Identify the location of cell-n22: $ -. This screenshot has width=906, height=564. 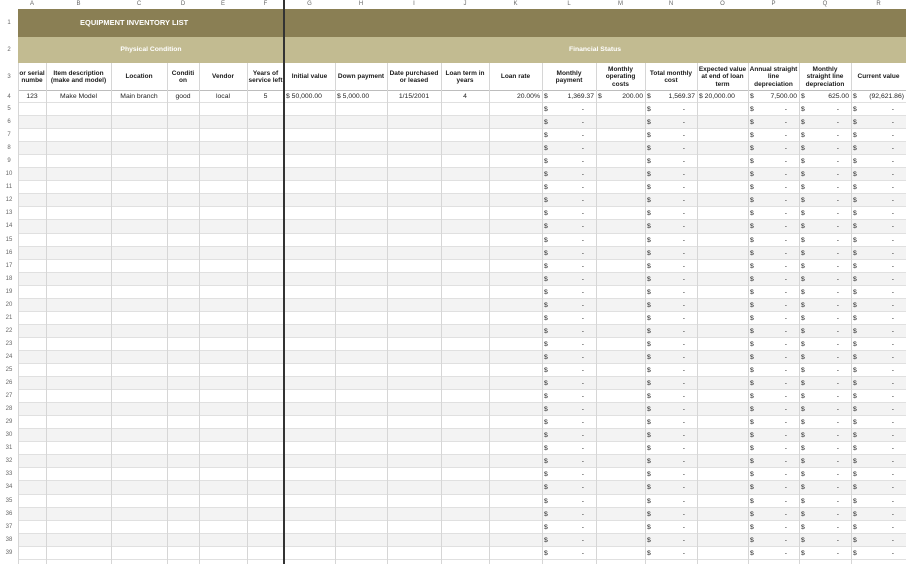
(671, 331).